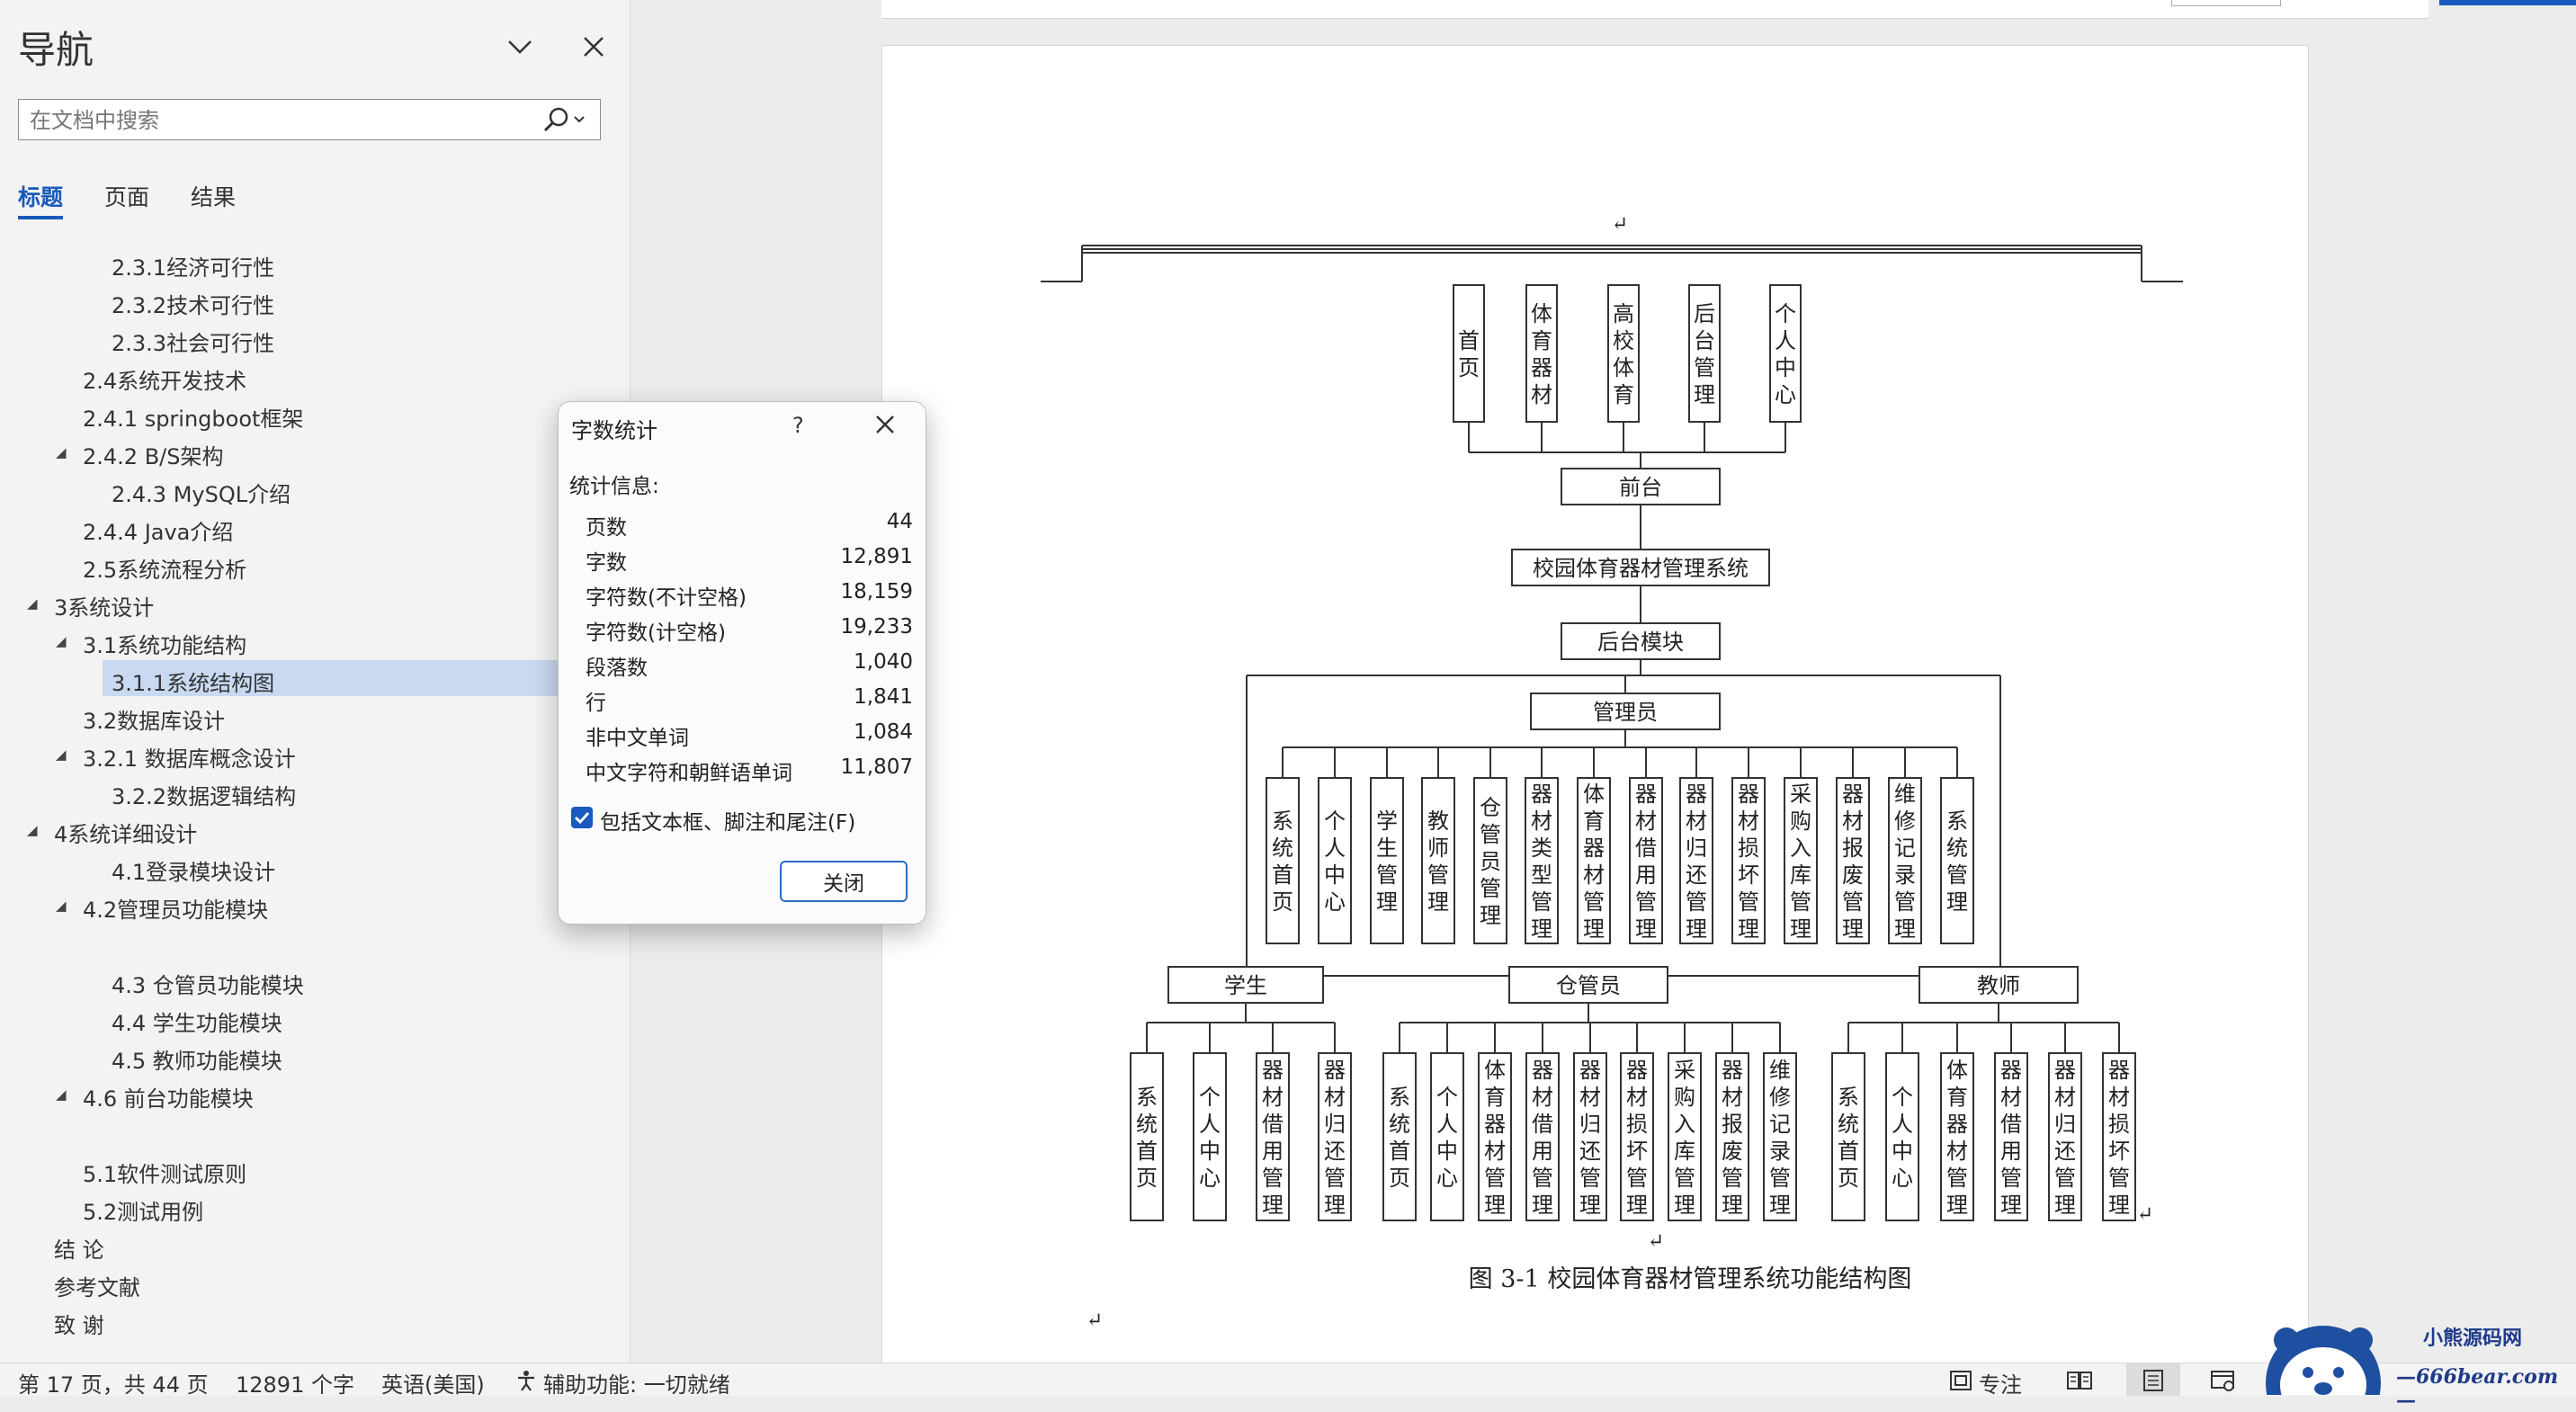 This screenshot has width=2576, height=1412. Describe the element at coordinates (154, 719) in the screenshot. I see `nav-heading-item: 3.2数据库设计` at that location.